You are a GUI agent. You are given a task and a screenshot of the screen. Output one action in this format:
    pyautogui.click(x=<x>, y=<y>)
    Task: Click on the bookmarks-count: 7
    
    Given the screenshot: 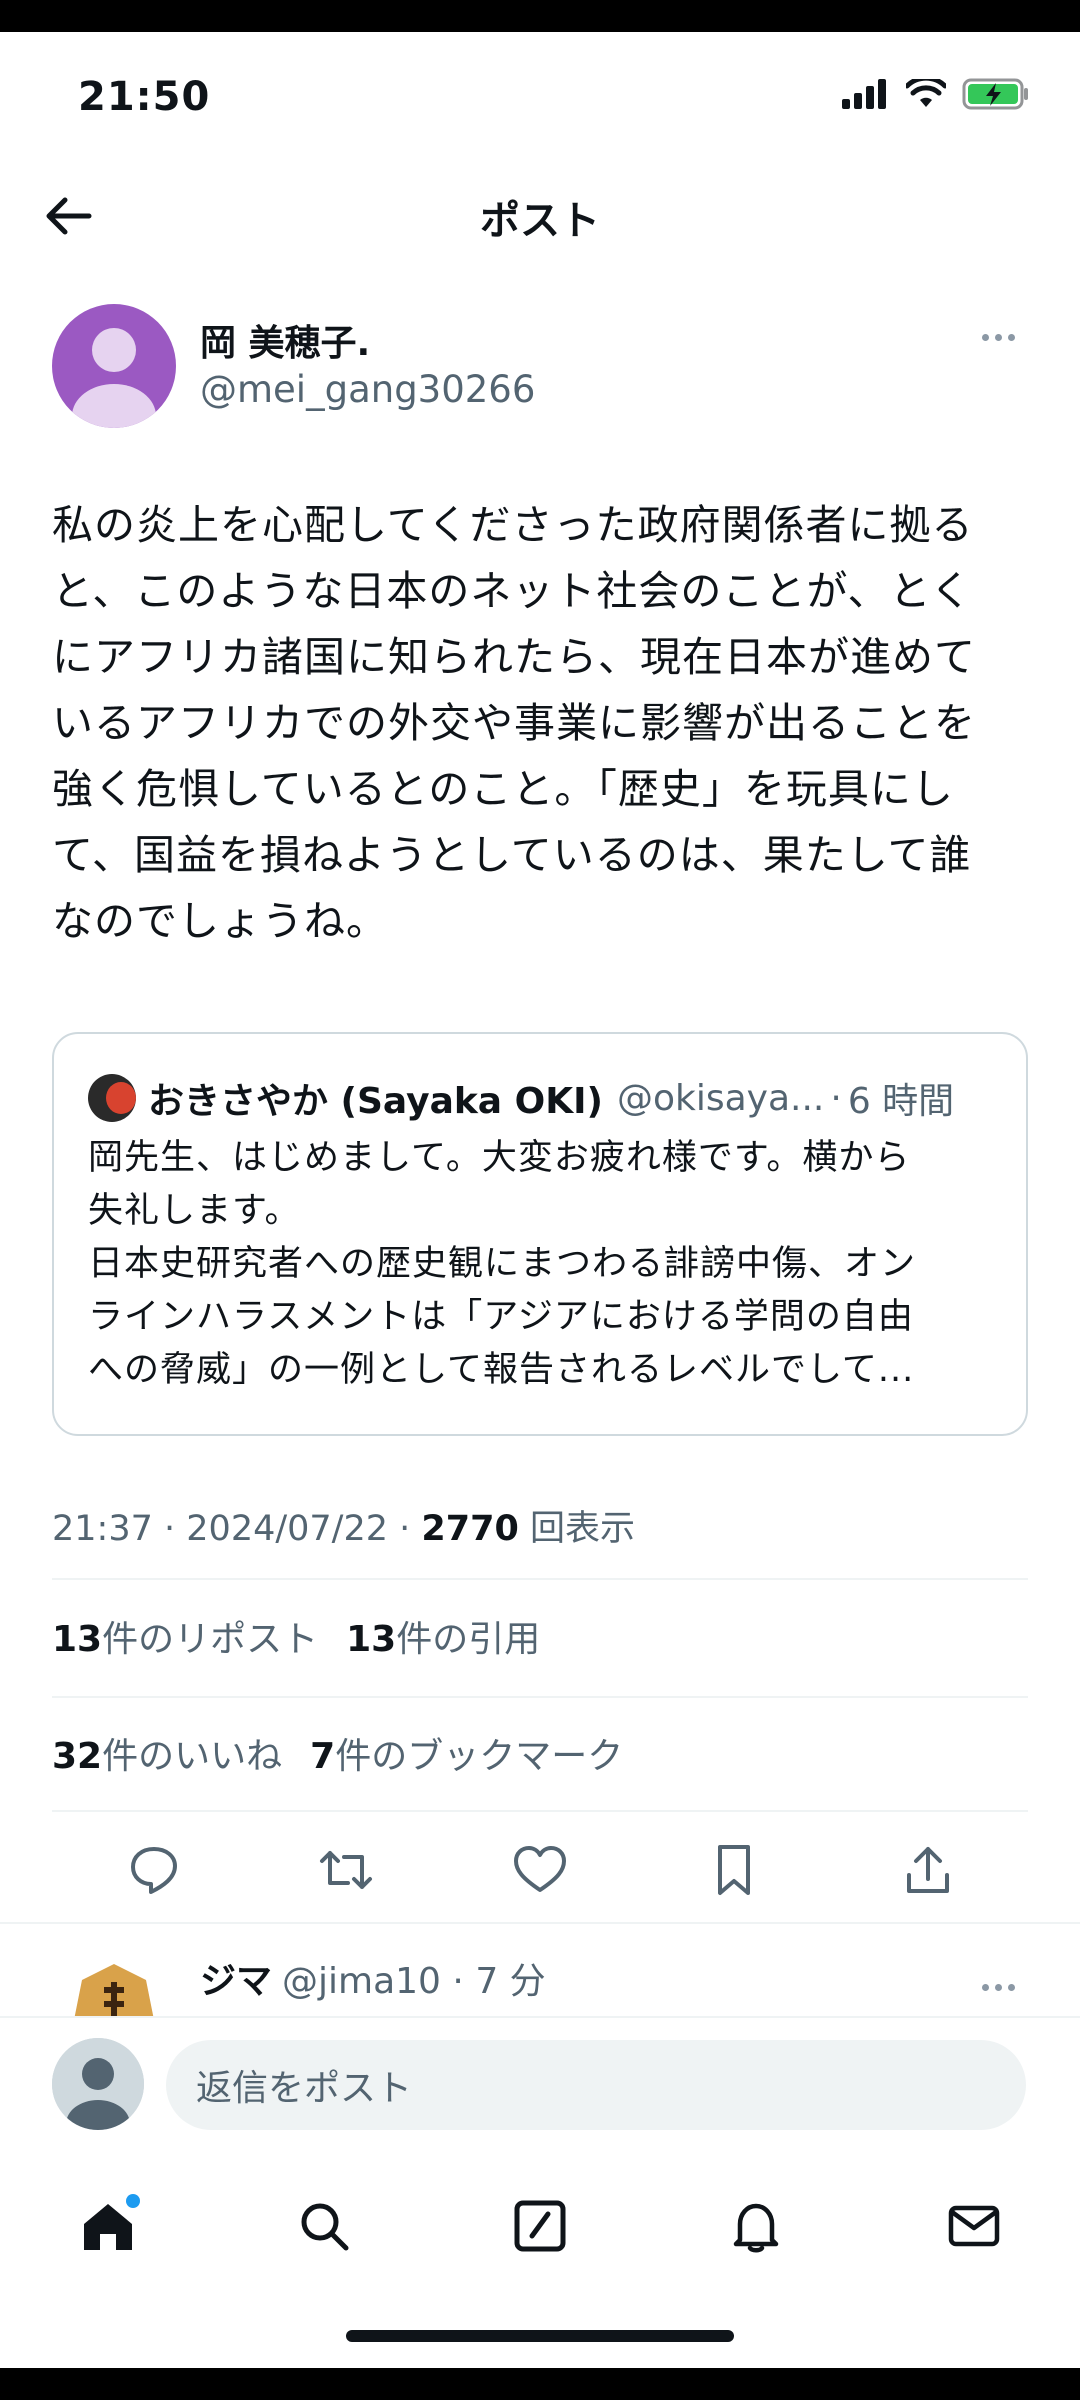 What is the action you would take?
    pyautogui.click(x=323, y=1756)
    